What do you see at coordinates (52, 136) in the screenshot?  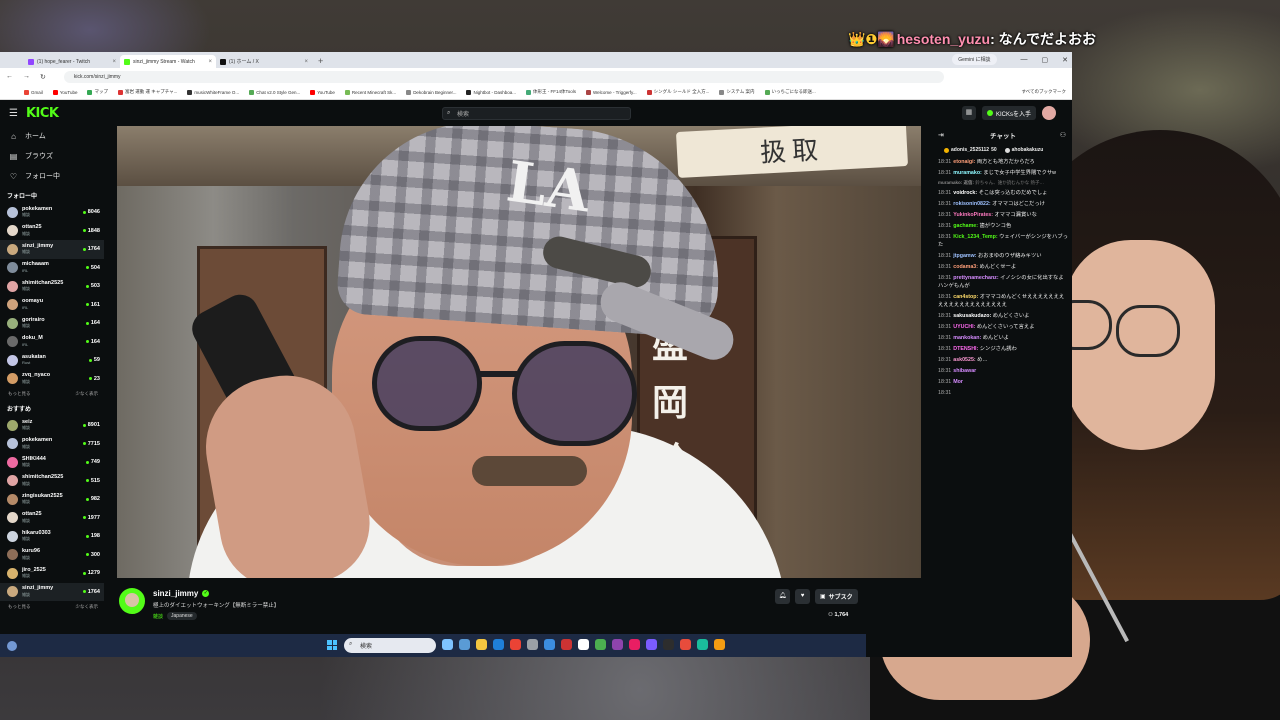 I see `sidebar-nav-item: ⌂ ホーム` at bounding box center [52, 136].